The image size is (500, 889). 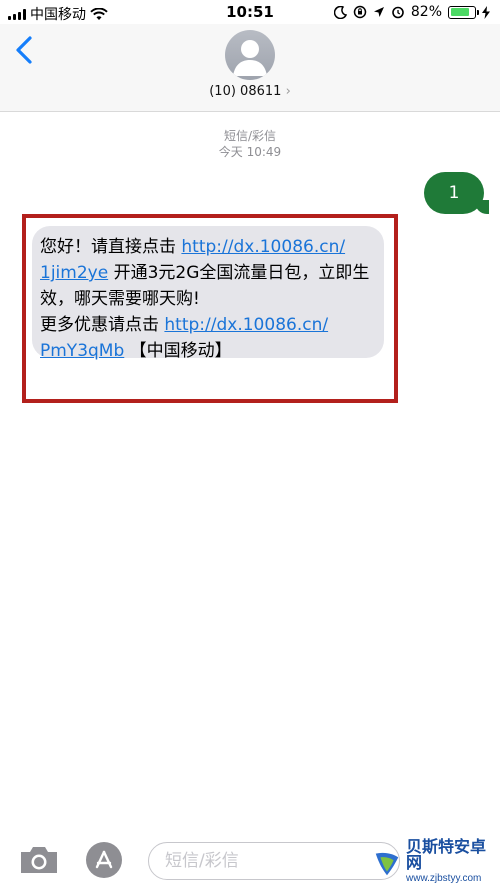 I want to click on brand-logo-icon, so click(x=387, y=864).